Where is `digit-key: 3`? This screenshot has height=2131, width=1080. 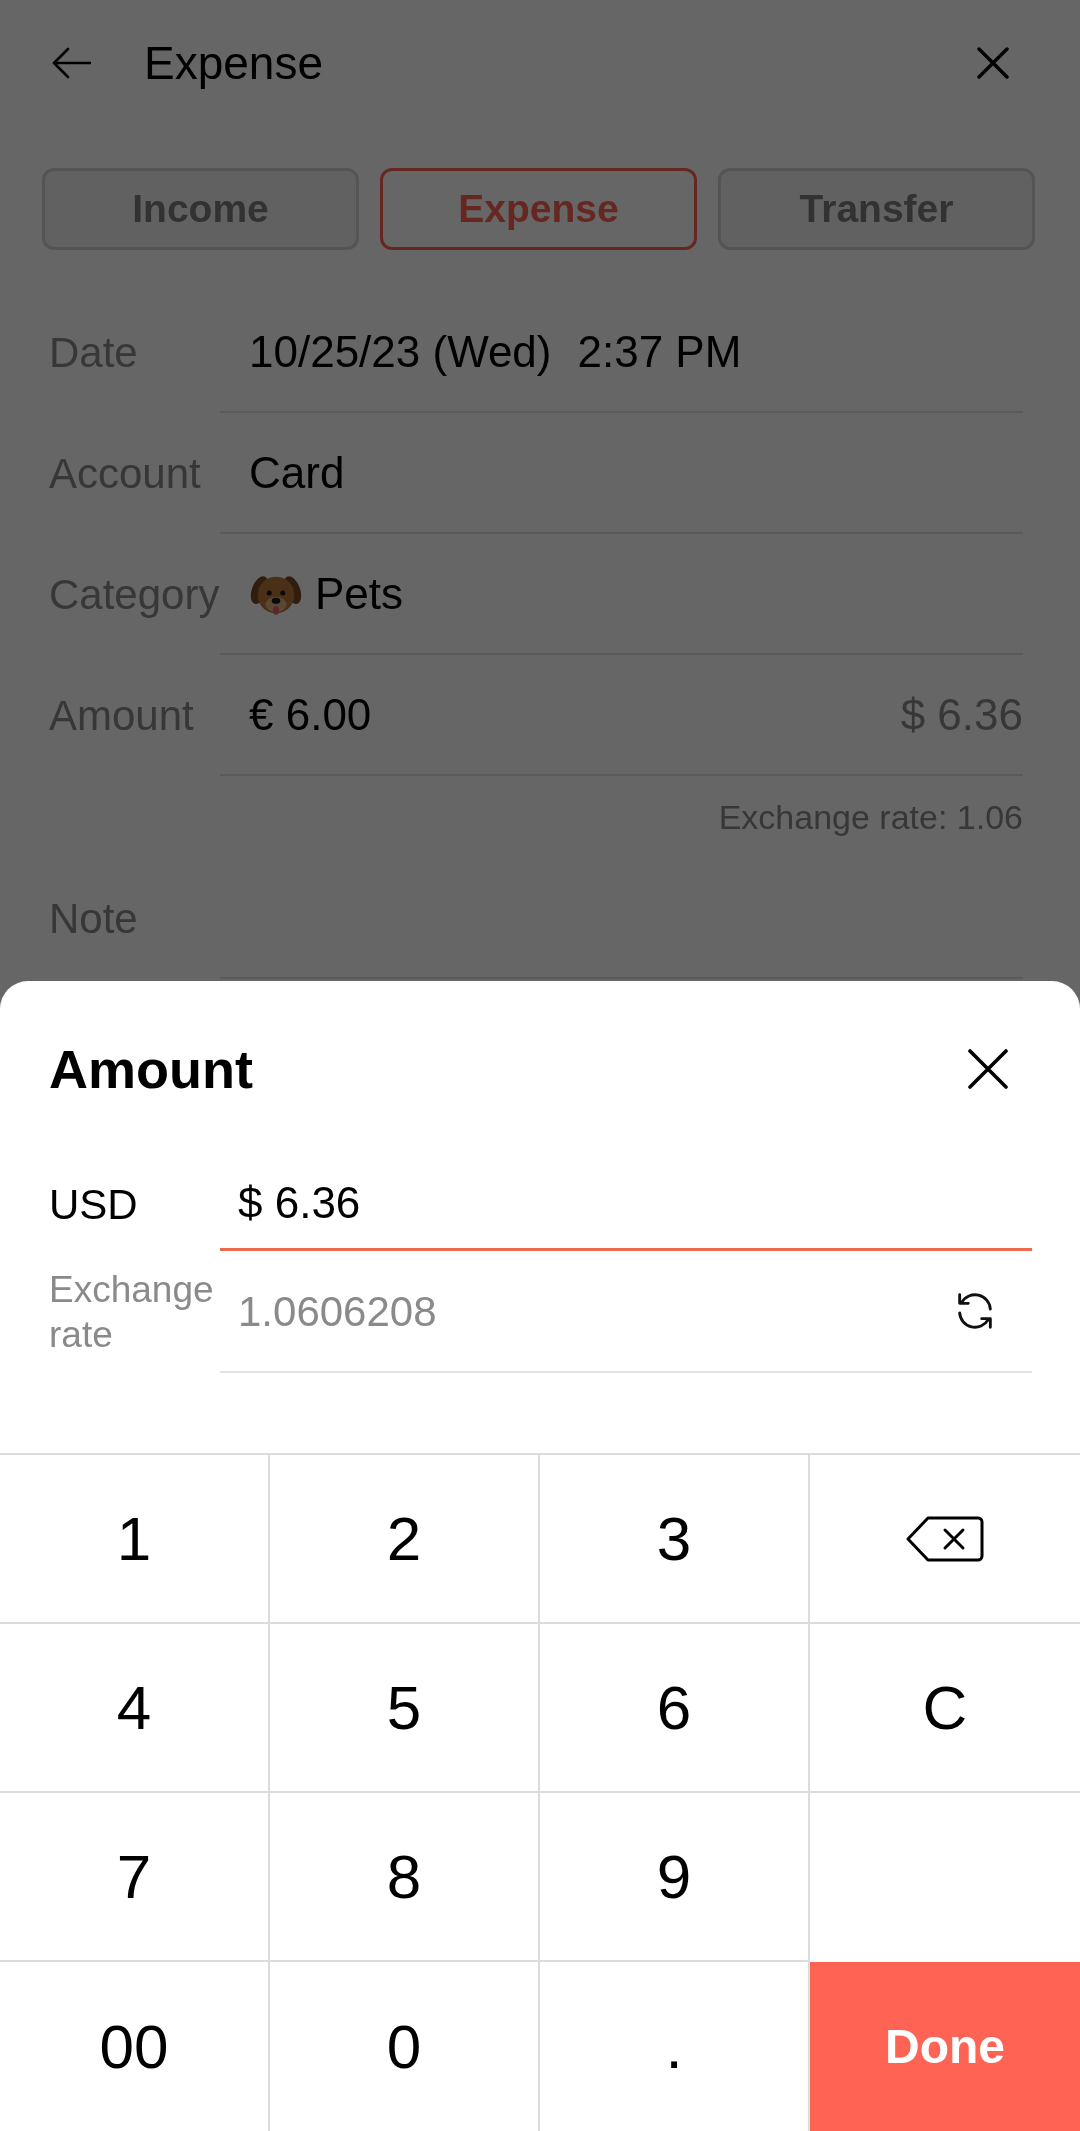
digit-key: 3 is located at coordinates (675, 1539).